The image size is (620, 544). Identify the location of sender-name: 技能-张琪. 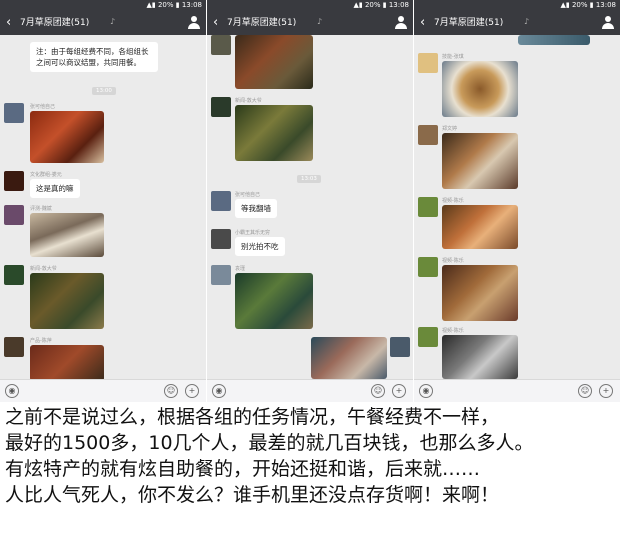
(453, 57).